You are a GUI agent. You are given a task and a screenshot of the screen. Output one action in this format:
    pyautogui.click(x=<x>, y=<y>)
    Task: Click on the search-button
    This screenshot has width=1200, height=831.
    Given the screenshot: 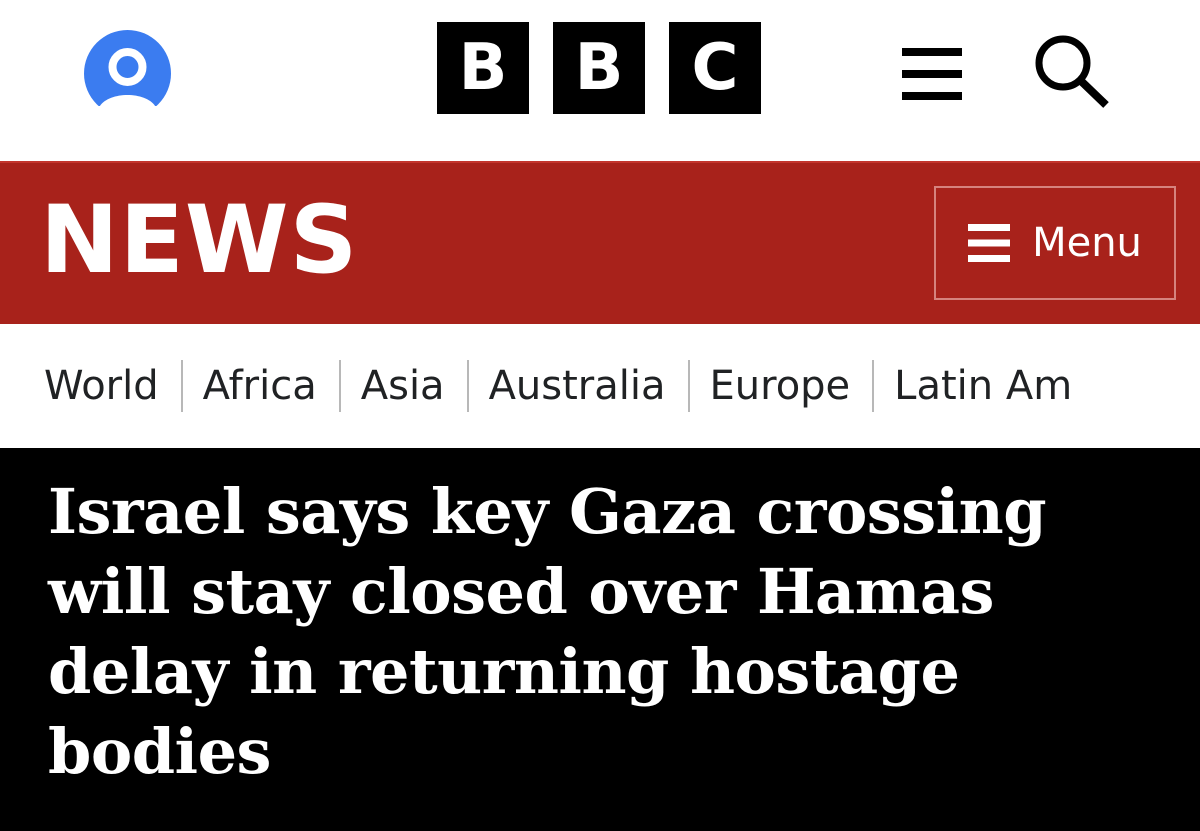 What is the action you would take?
    pyautogui.click(x=1072, y=71)
    